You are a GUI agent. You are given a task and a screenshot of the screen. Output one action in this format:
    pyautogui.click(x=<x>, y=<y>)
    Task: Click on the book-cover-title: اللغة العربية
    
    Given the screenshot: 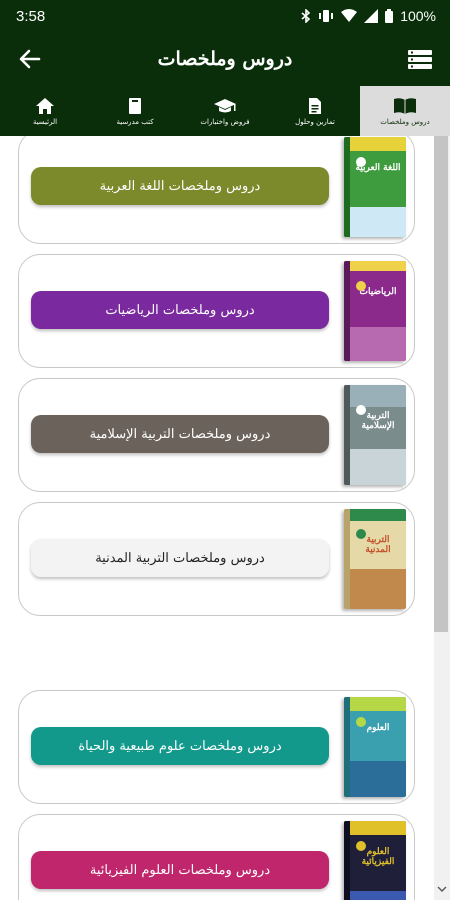 What is the action you would take?
    pyautogui.click(x=378, y=168)
    